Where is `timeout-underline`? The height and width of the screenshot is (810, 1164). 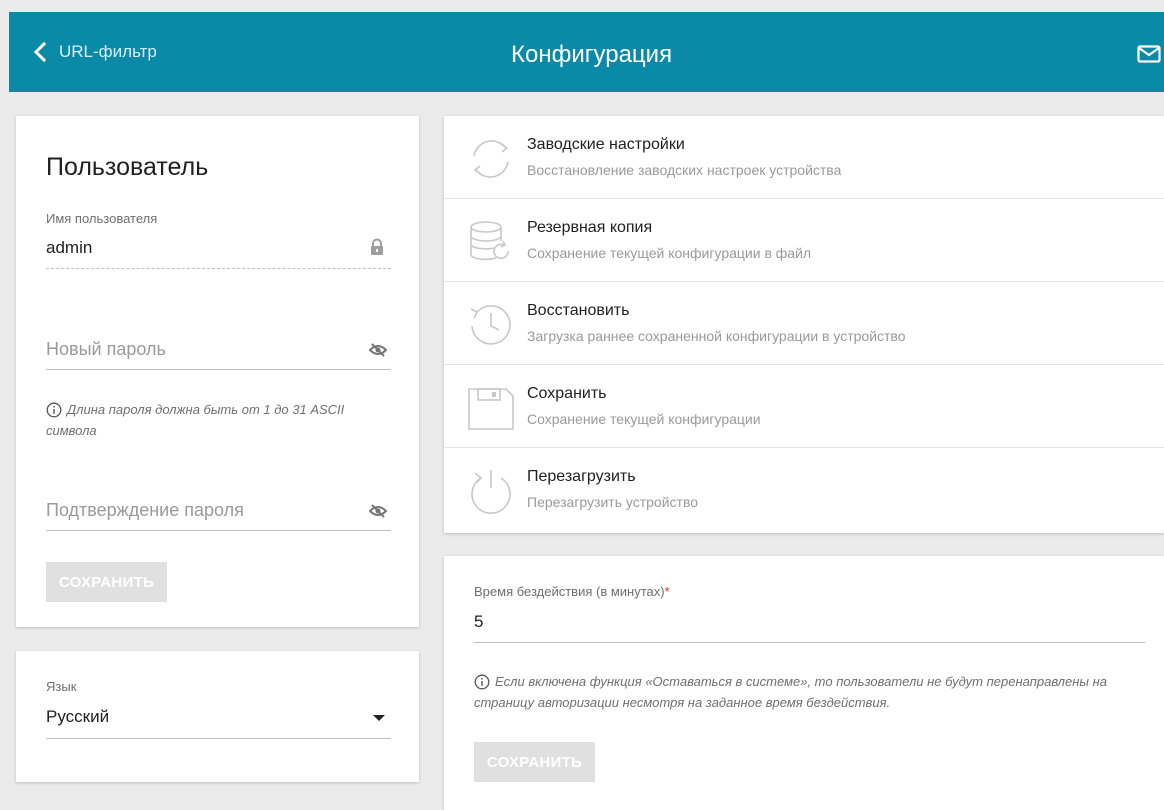
timeout-underline is located at coordinates (809, 642).